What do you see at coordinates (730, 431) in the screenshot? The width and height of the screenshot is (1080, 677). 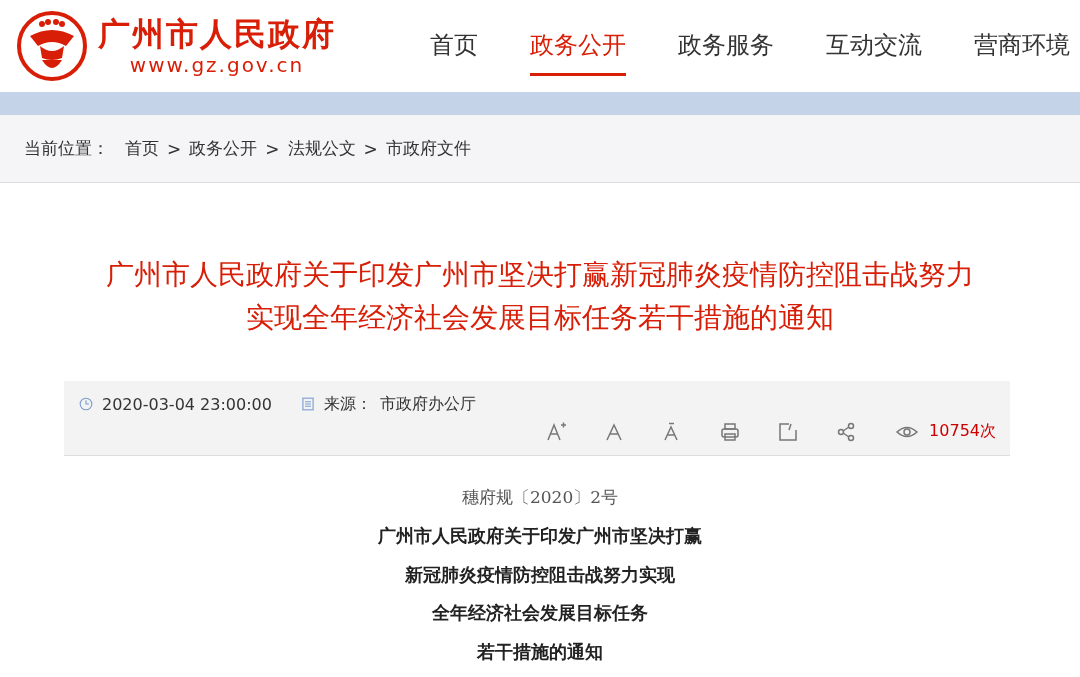 I see `print-button` at bounding box center [730, 431].